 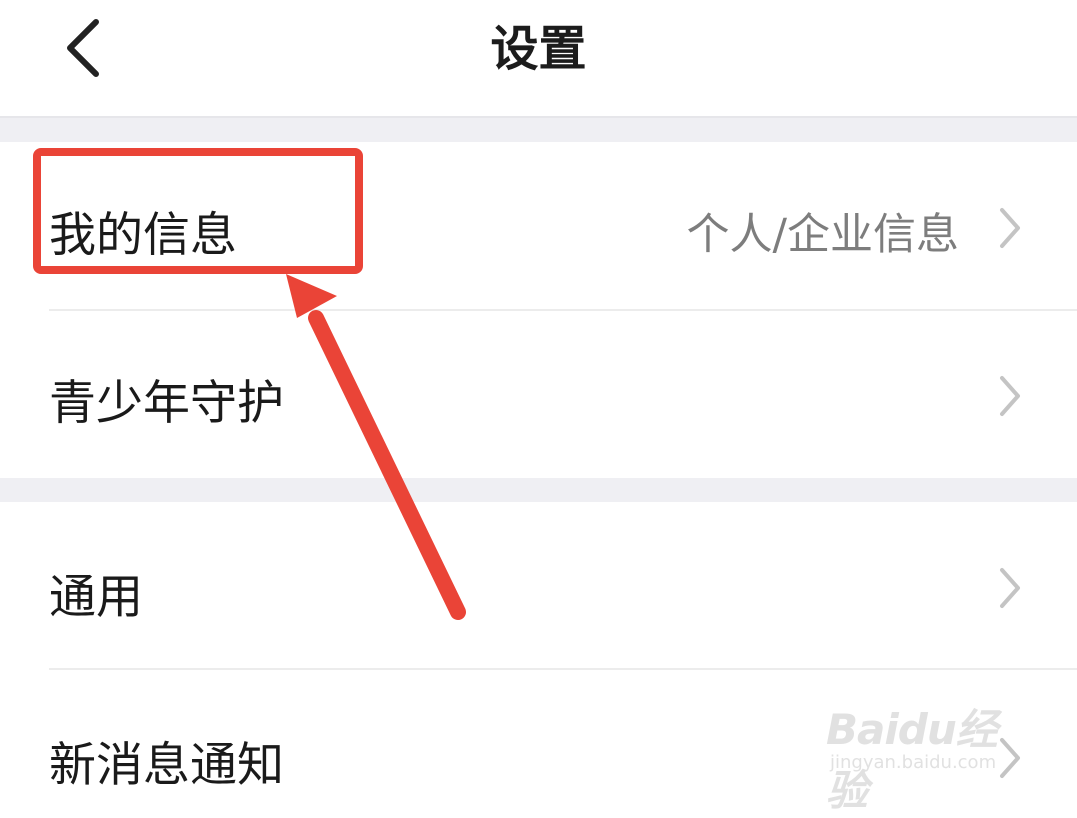 I want to click on watermark: Baidu经验 jingyan.baidu.com, so click(x=926, y=752).